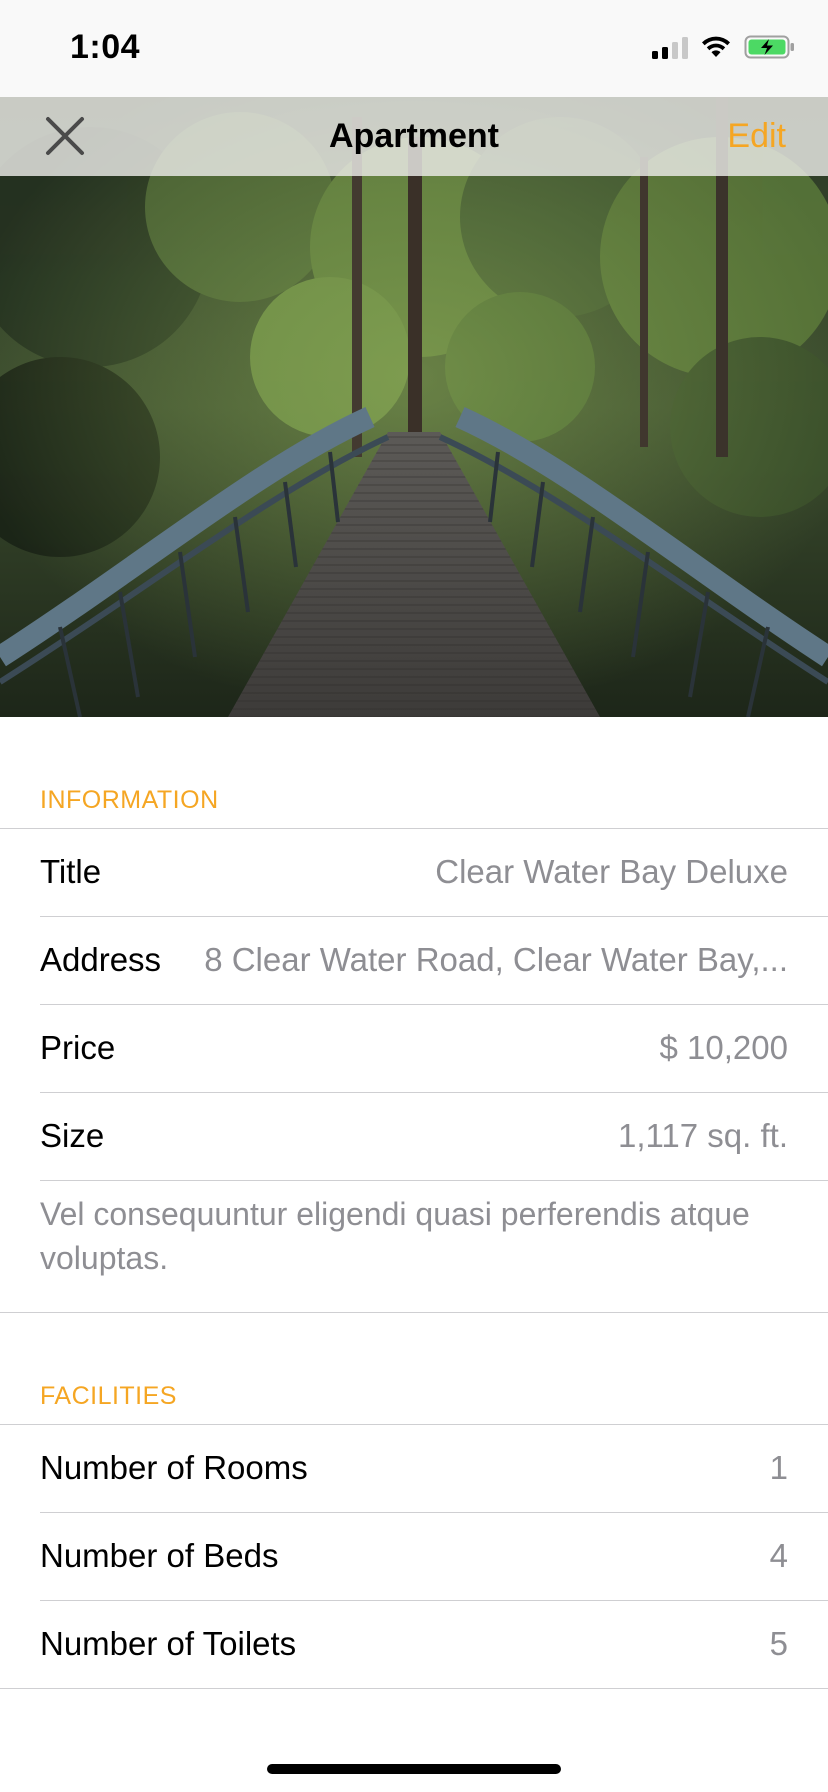  Describe the element at coordinates (108, 1396) in the screenshot. I see `facilities-section-header: FACILITIES` at that location.